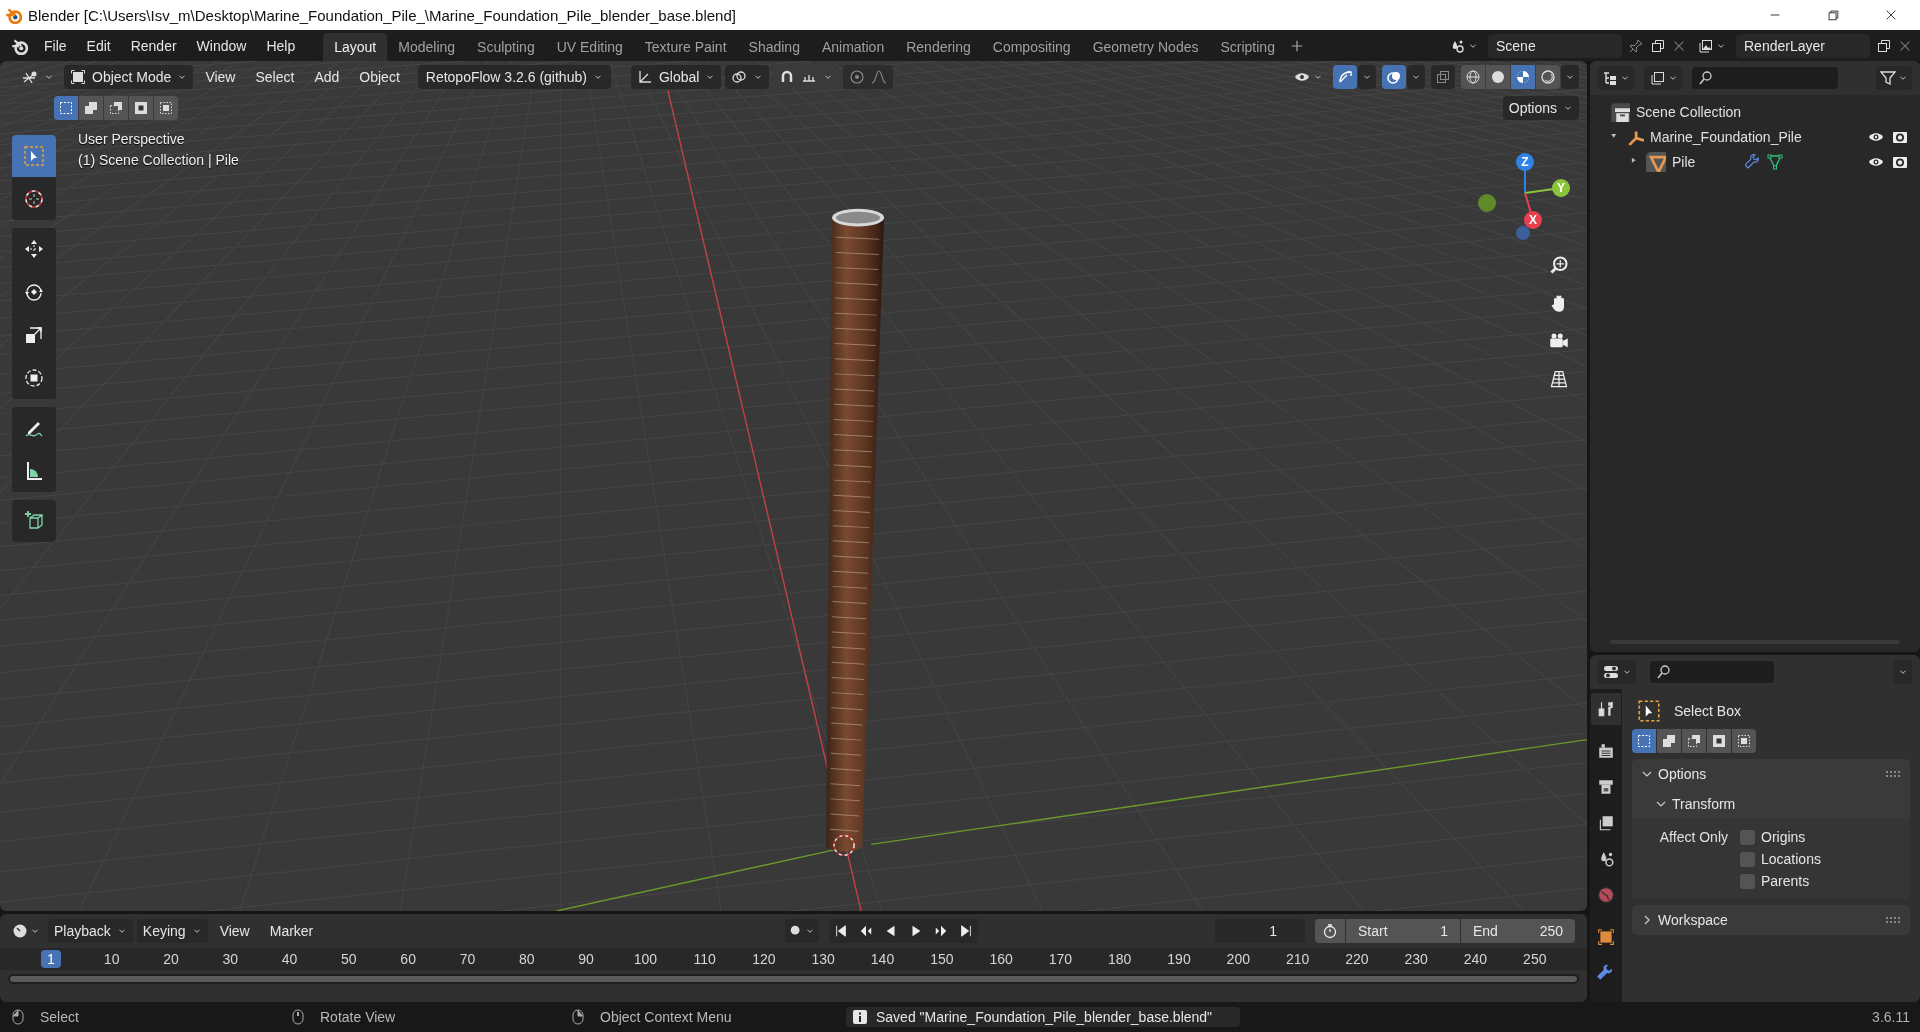 The width and height of the screenshot is (1920, 1032). What do you see at coordinates (358, 1017) in the screenshot?
I see `shortcut-hint: Rotate View` at bounding box center [358, 1017].